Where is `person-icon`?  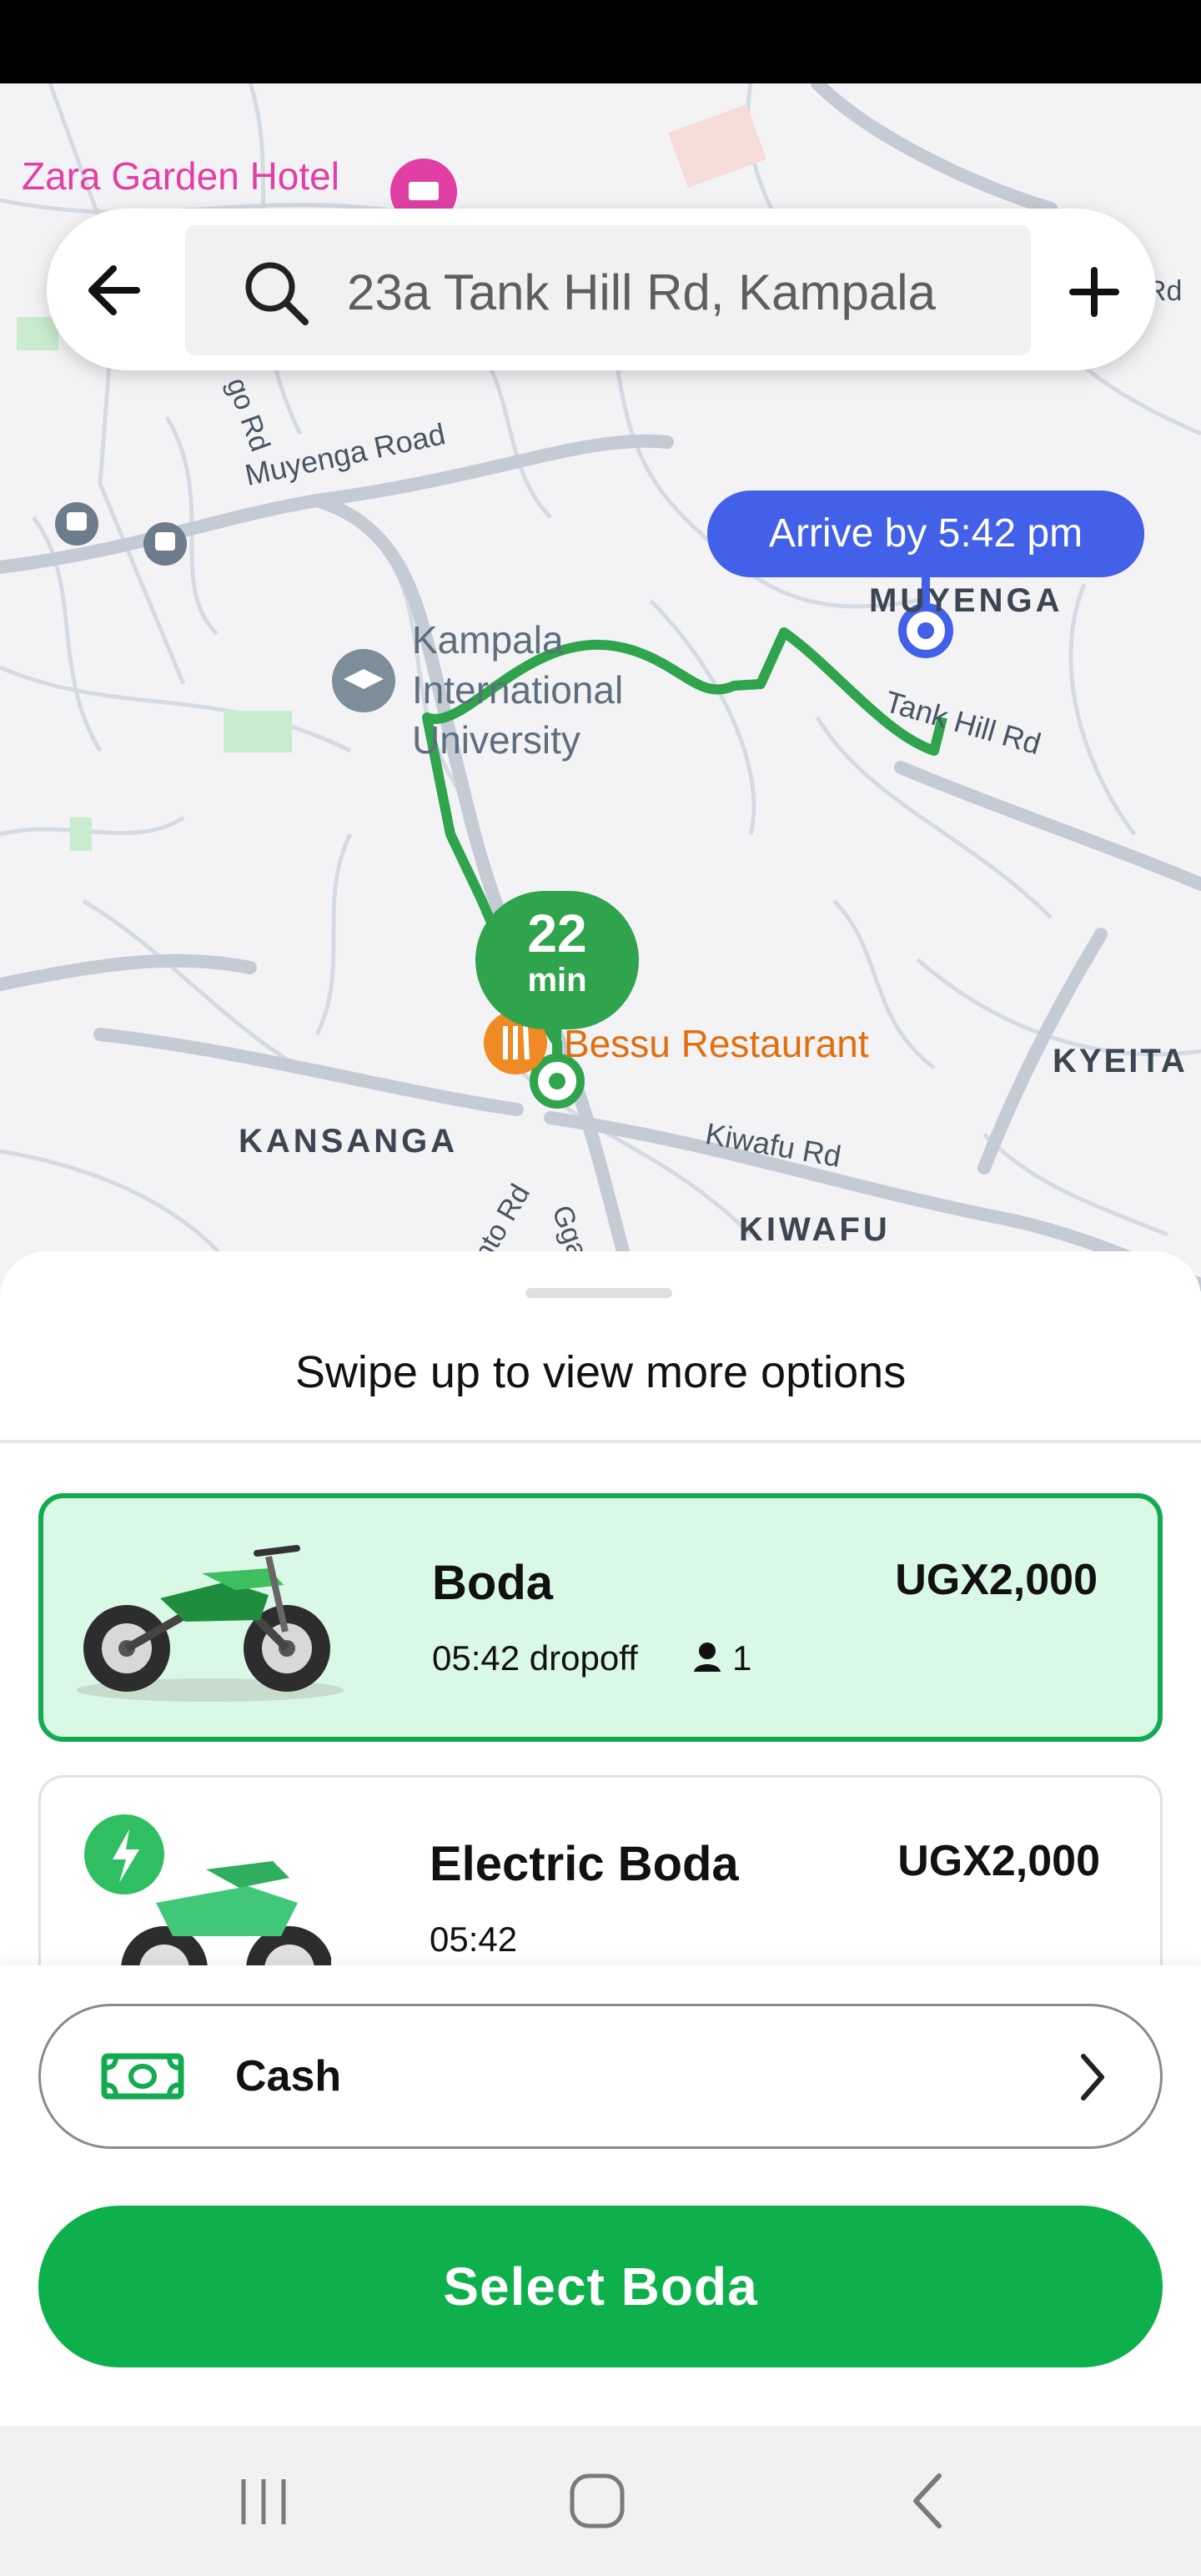 person-icon is located at coordinates (708, 1657).